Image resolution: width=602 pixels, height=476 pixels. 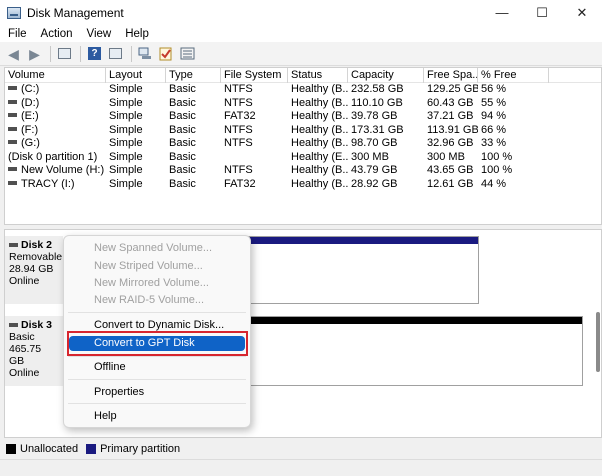 What do you see at coordinates (55, 171) in the screenshot?
I see `cell-volume: New Volume (H:)` at bounding box center [55, 171].